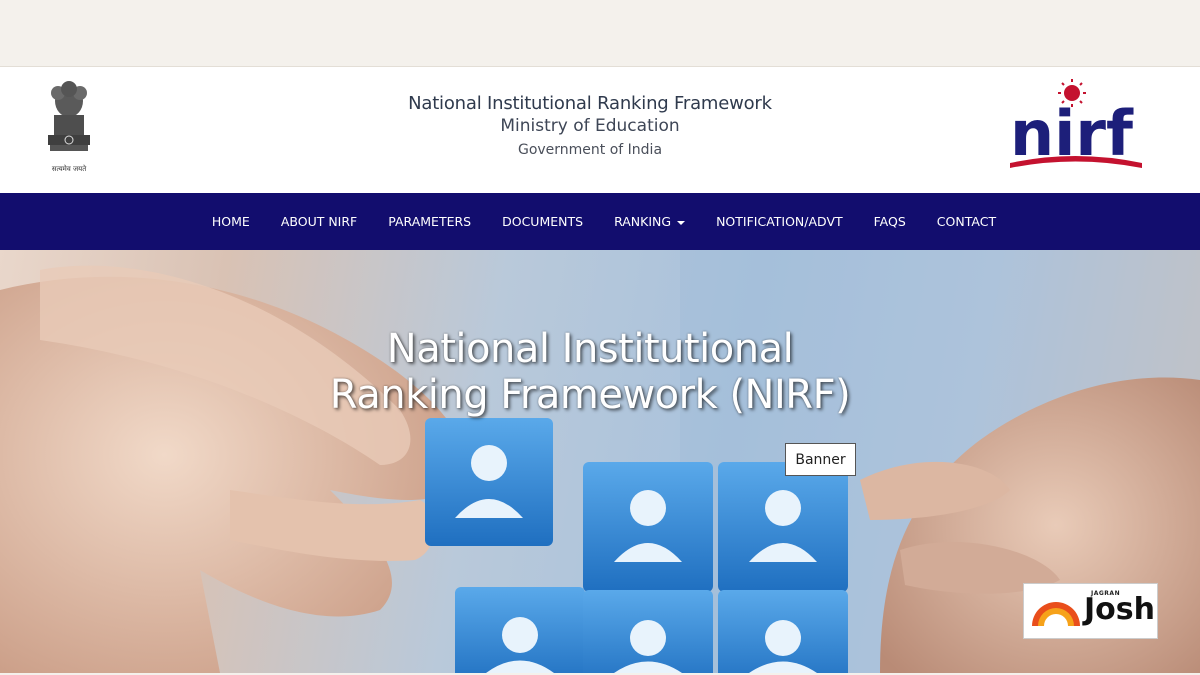  What do you see at coordinates (69, 129) in the screenshot?
I see `national-emblem-logo: सत्यमेव जयते` at bounding box center [69, 129].